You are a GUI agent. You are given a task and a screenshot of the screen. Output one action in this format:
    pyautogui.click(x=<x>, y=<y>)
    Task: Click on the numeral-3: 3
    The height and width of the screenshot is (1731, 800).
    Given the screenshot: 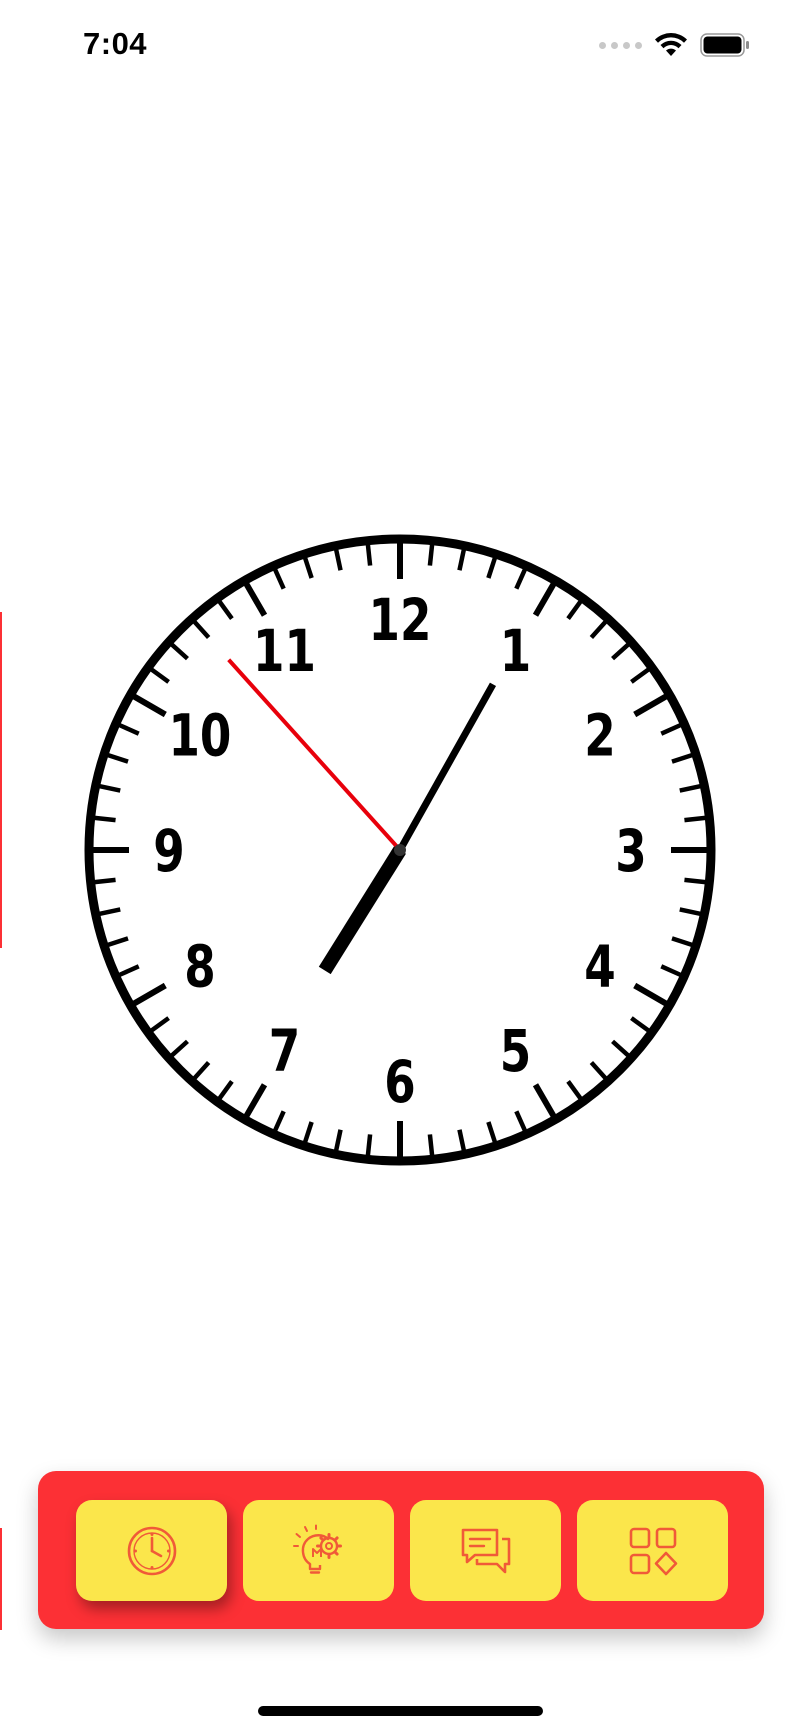 What is the action you would take?
    pyautogui.click(x=630, y=852)
    